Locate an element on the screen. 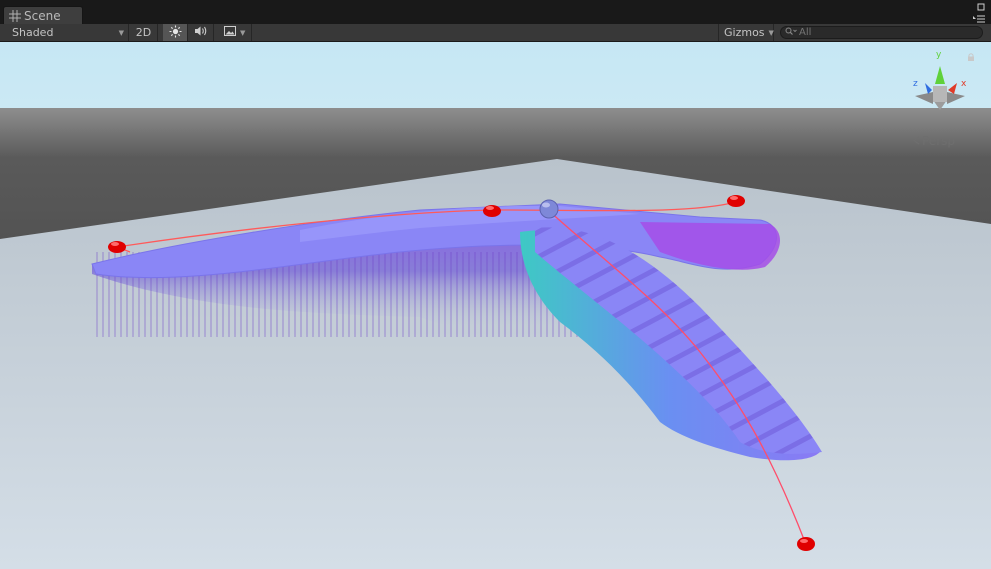 This screenshot has width=991, height=569. search-field is located at coordinates (881, 32).